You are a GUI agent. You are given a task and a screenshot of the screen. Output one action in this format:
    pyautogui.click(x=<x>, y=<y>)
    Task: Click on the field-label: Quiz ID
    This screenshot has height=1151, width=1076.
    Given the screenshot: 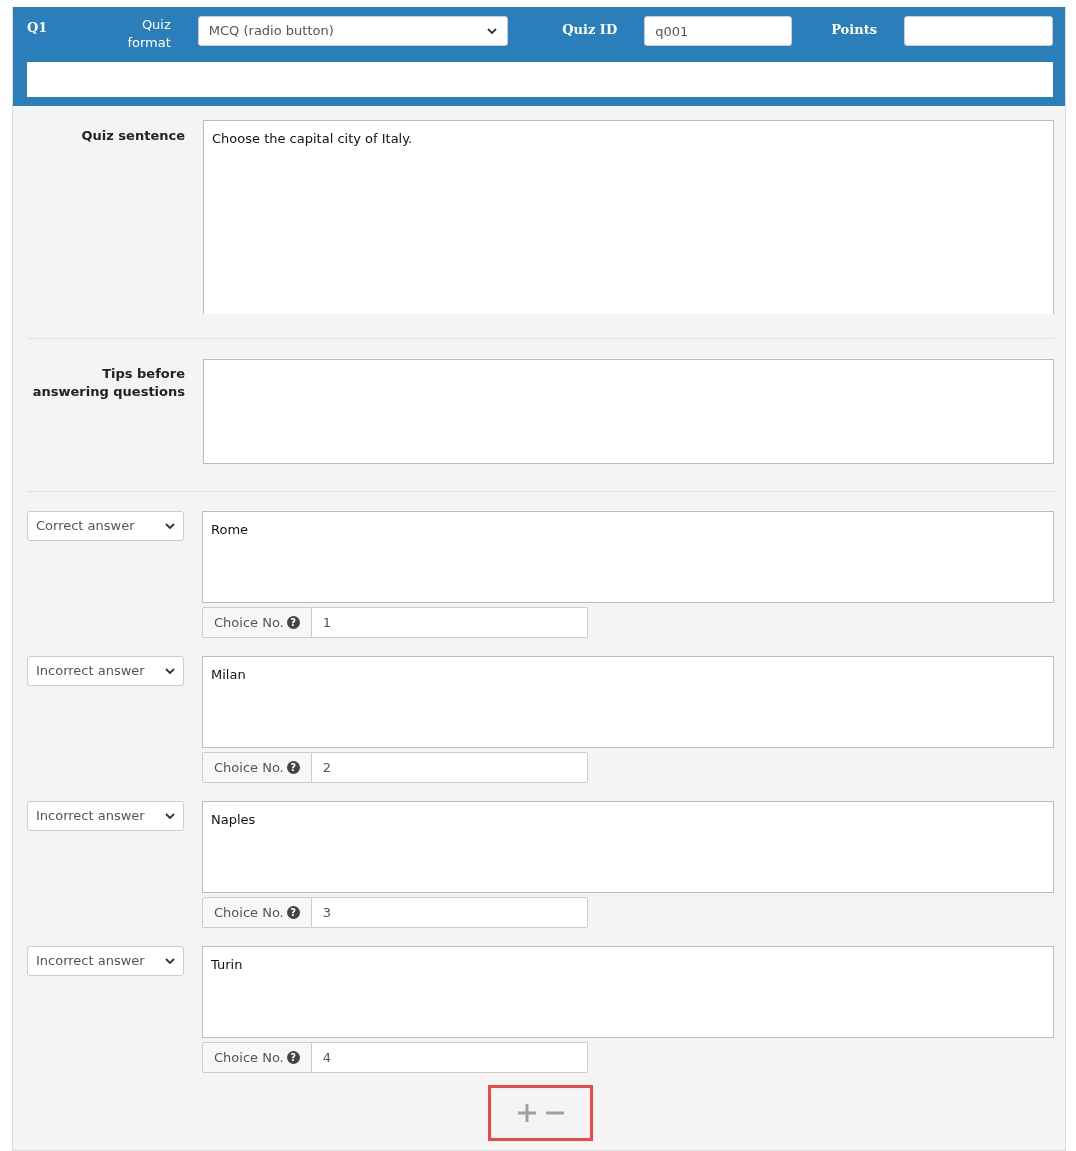 What is the action you would take?
    pyautogui.click(x=589, y=30)
    